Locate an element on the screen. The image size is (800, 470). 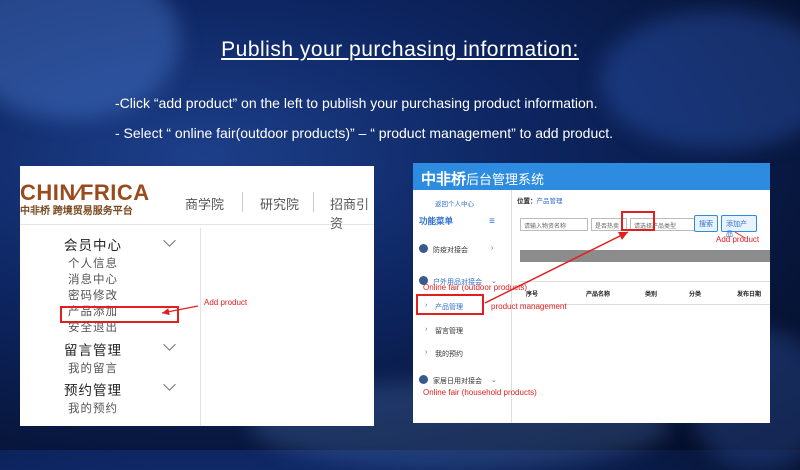
arrow-add-product-left is located at coordinates (180, 310).